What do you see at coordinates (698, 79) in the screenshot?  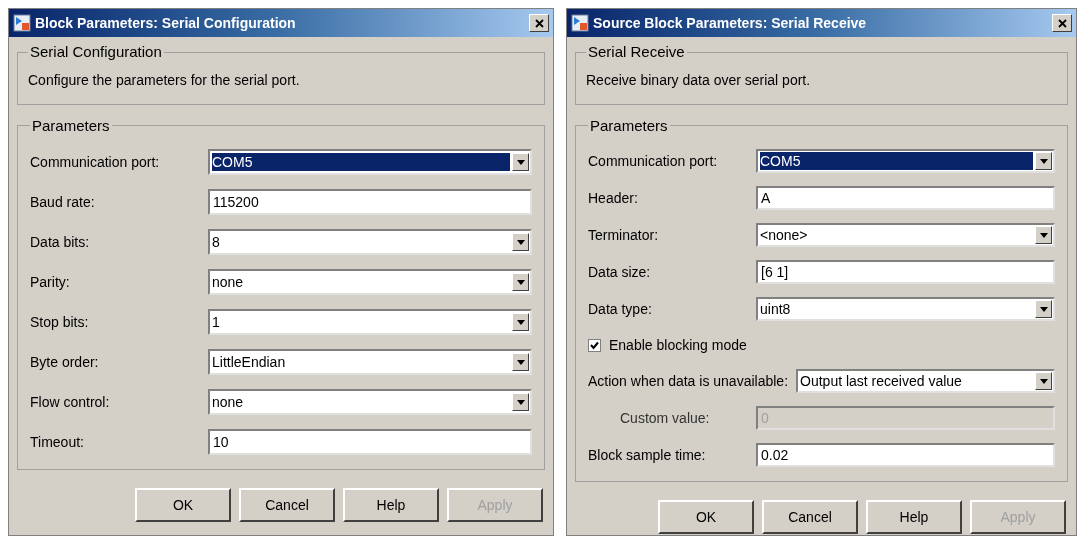 I see `description-text: Receive binary data over serial port.` at bounding box center [698, 79].